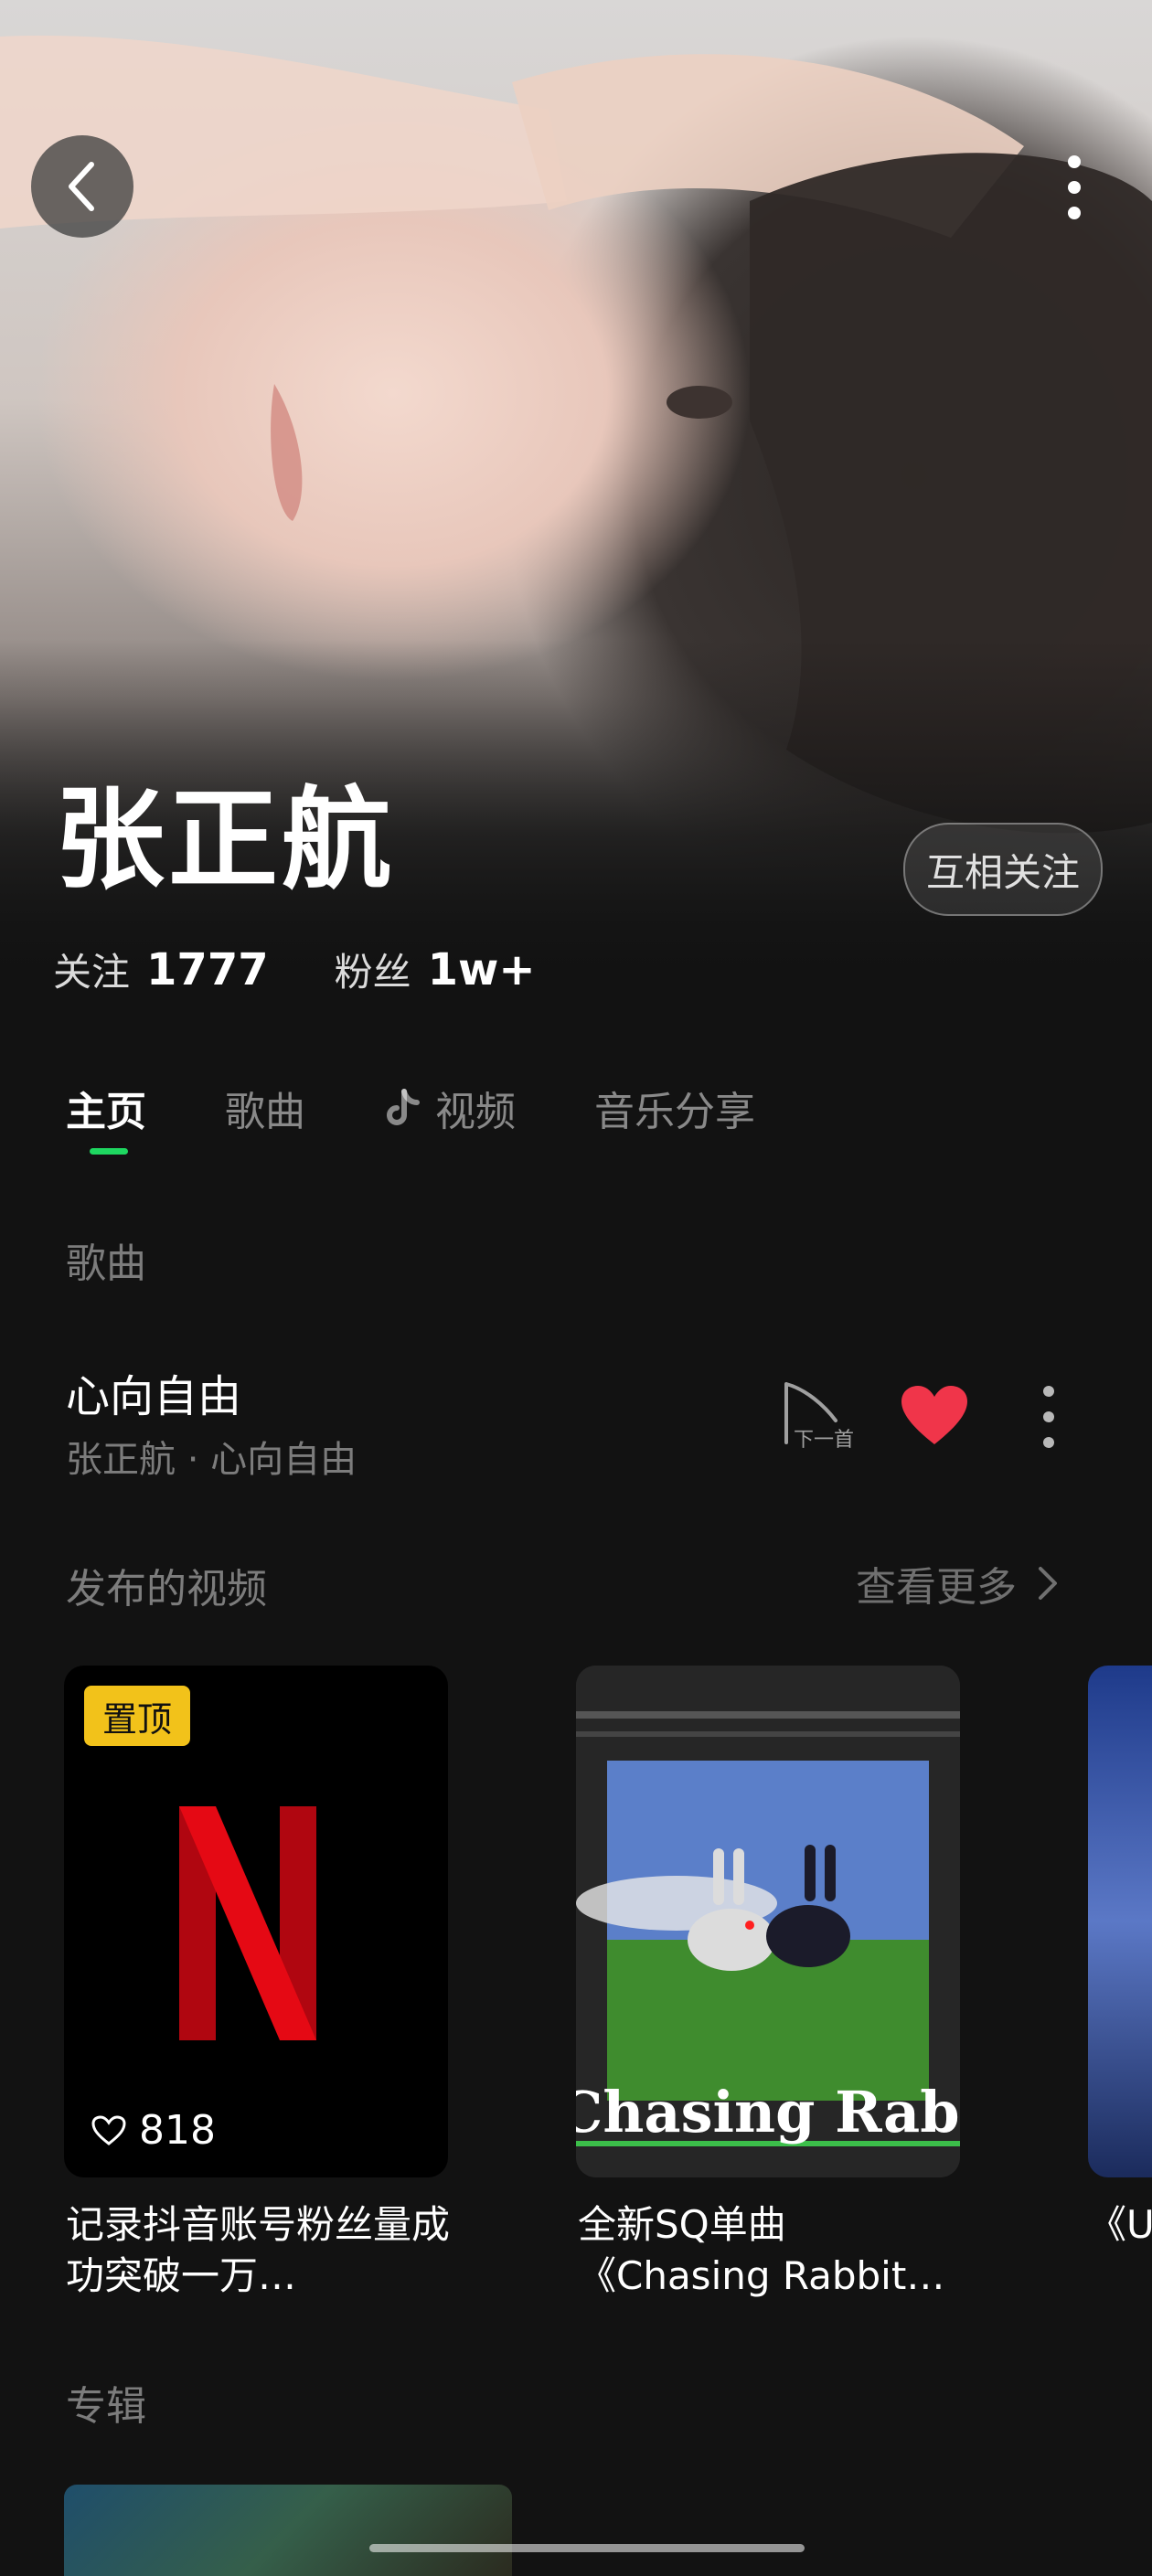 This screenshot has width=1152, height=2576. Describe the element at coordinates (106, 1112) in the screenshot. I see `tab-home-label: 主页` at that location.